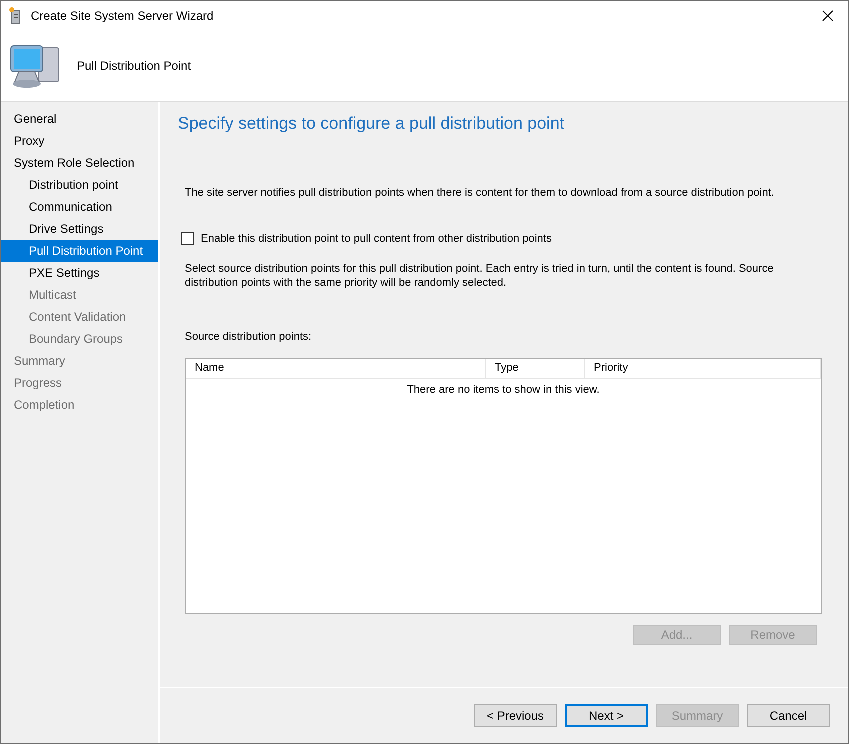 The height and width of the screenshot is (744, 849). I want to click on wizard-step: Communication, so click(79, 207).